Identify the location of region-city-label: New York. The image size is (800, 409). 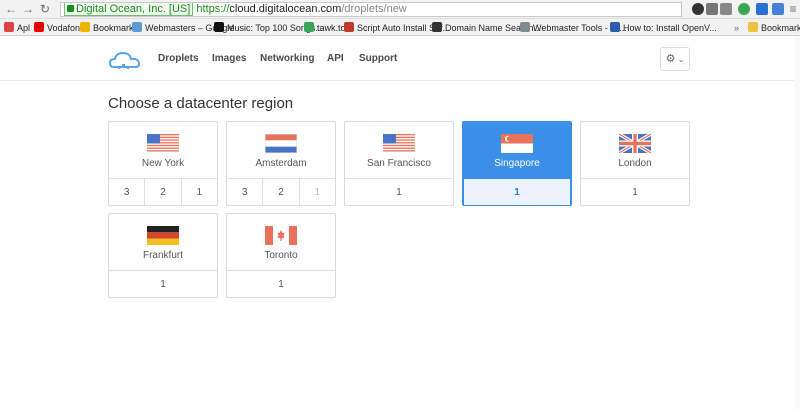
(163, 163).